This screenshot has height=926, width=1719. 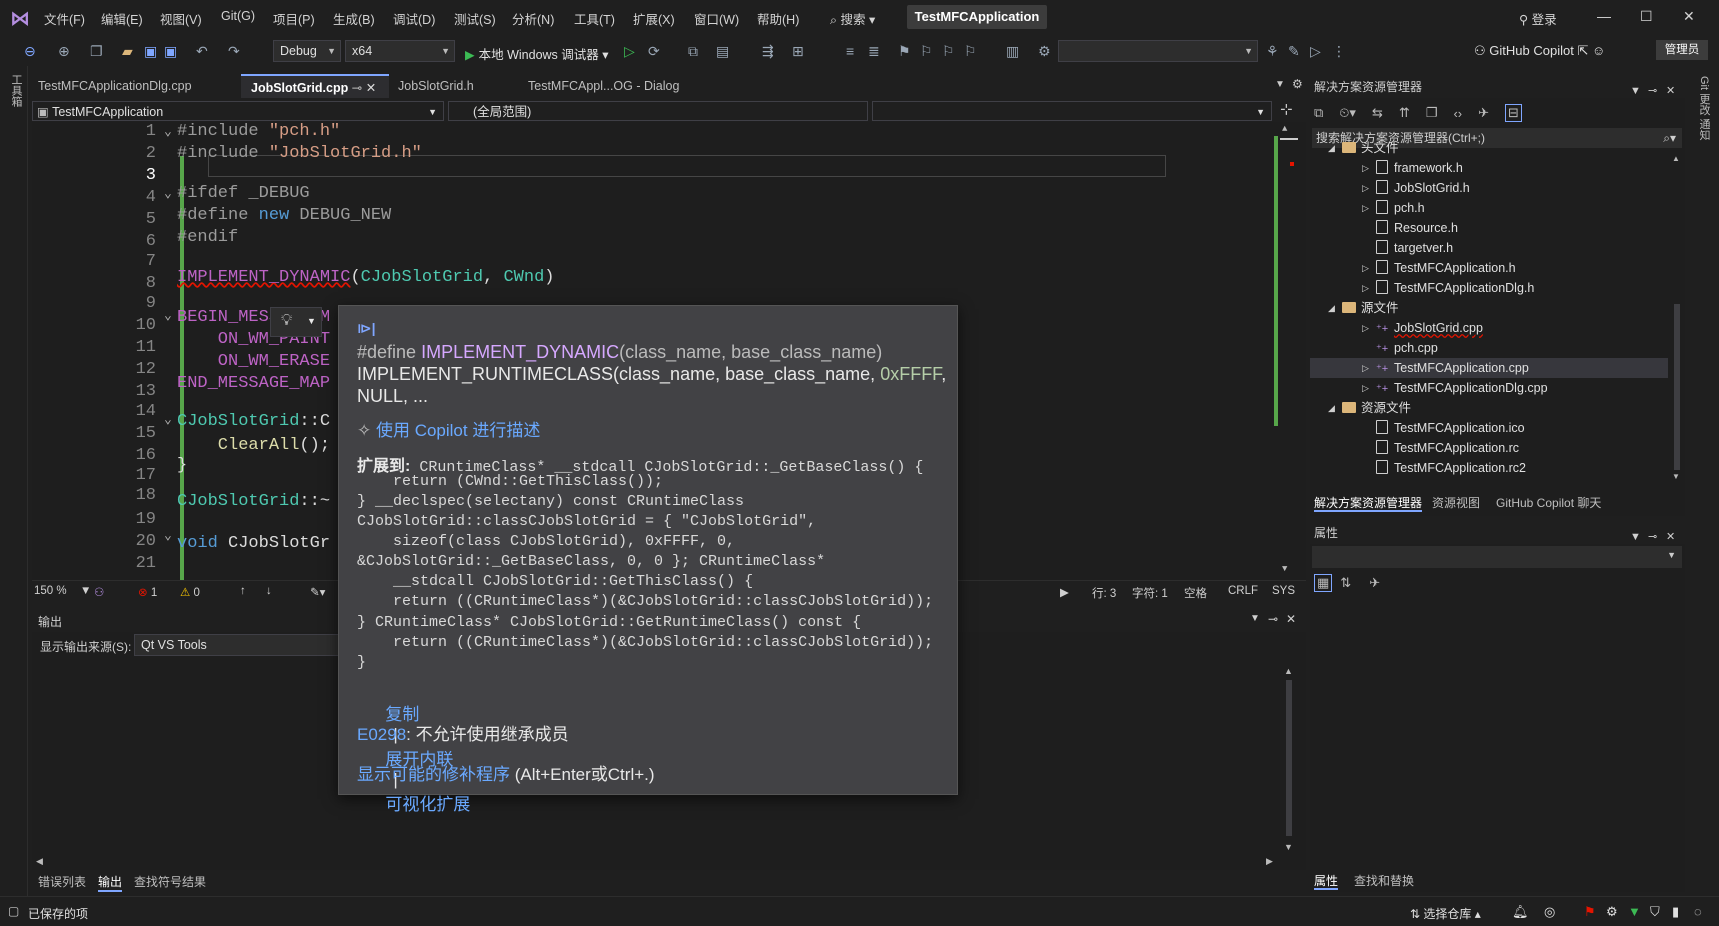 What do you see at coordinates (1064, 592) in the screenshot?
I see `scroll-right-icon: ▶` at bounding box center [1064, 592].